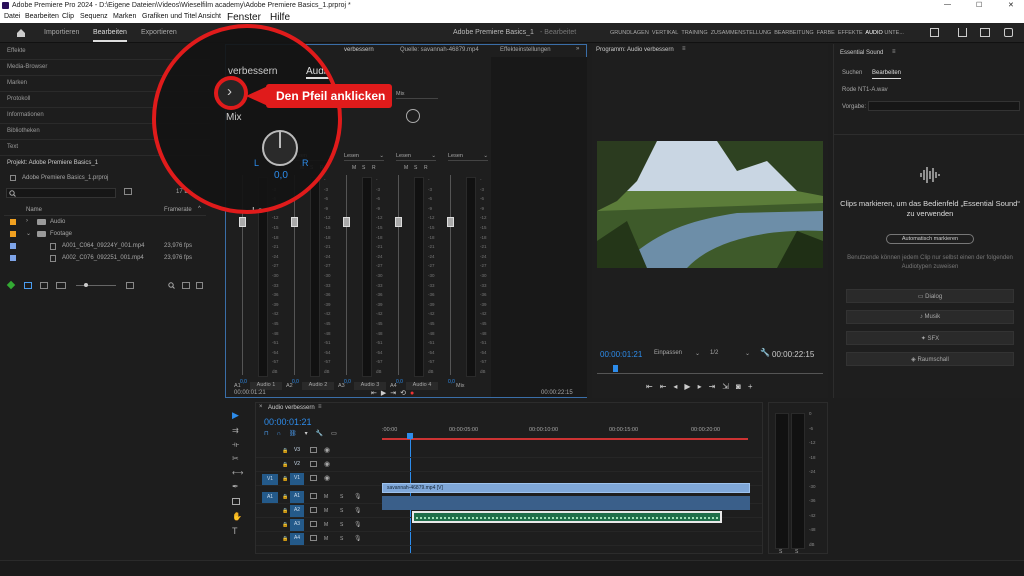  What do you see at coordinates (171, 285) in the screenshot?
I see `find-icon` at bounding box center [171, 285].